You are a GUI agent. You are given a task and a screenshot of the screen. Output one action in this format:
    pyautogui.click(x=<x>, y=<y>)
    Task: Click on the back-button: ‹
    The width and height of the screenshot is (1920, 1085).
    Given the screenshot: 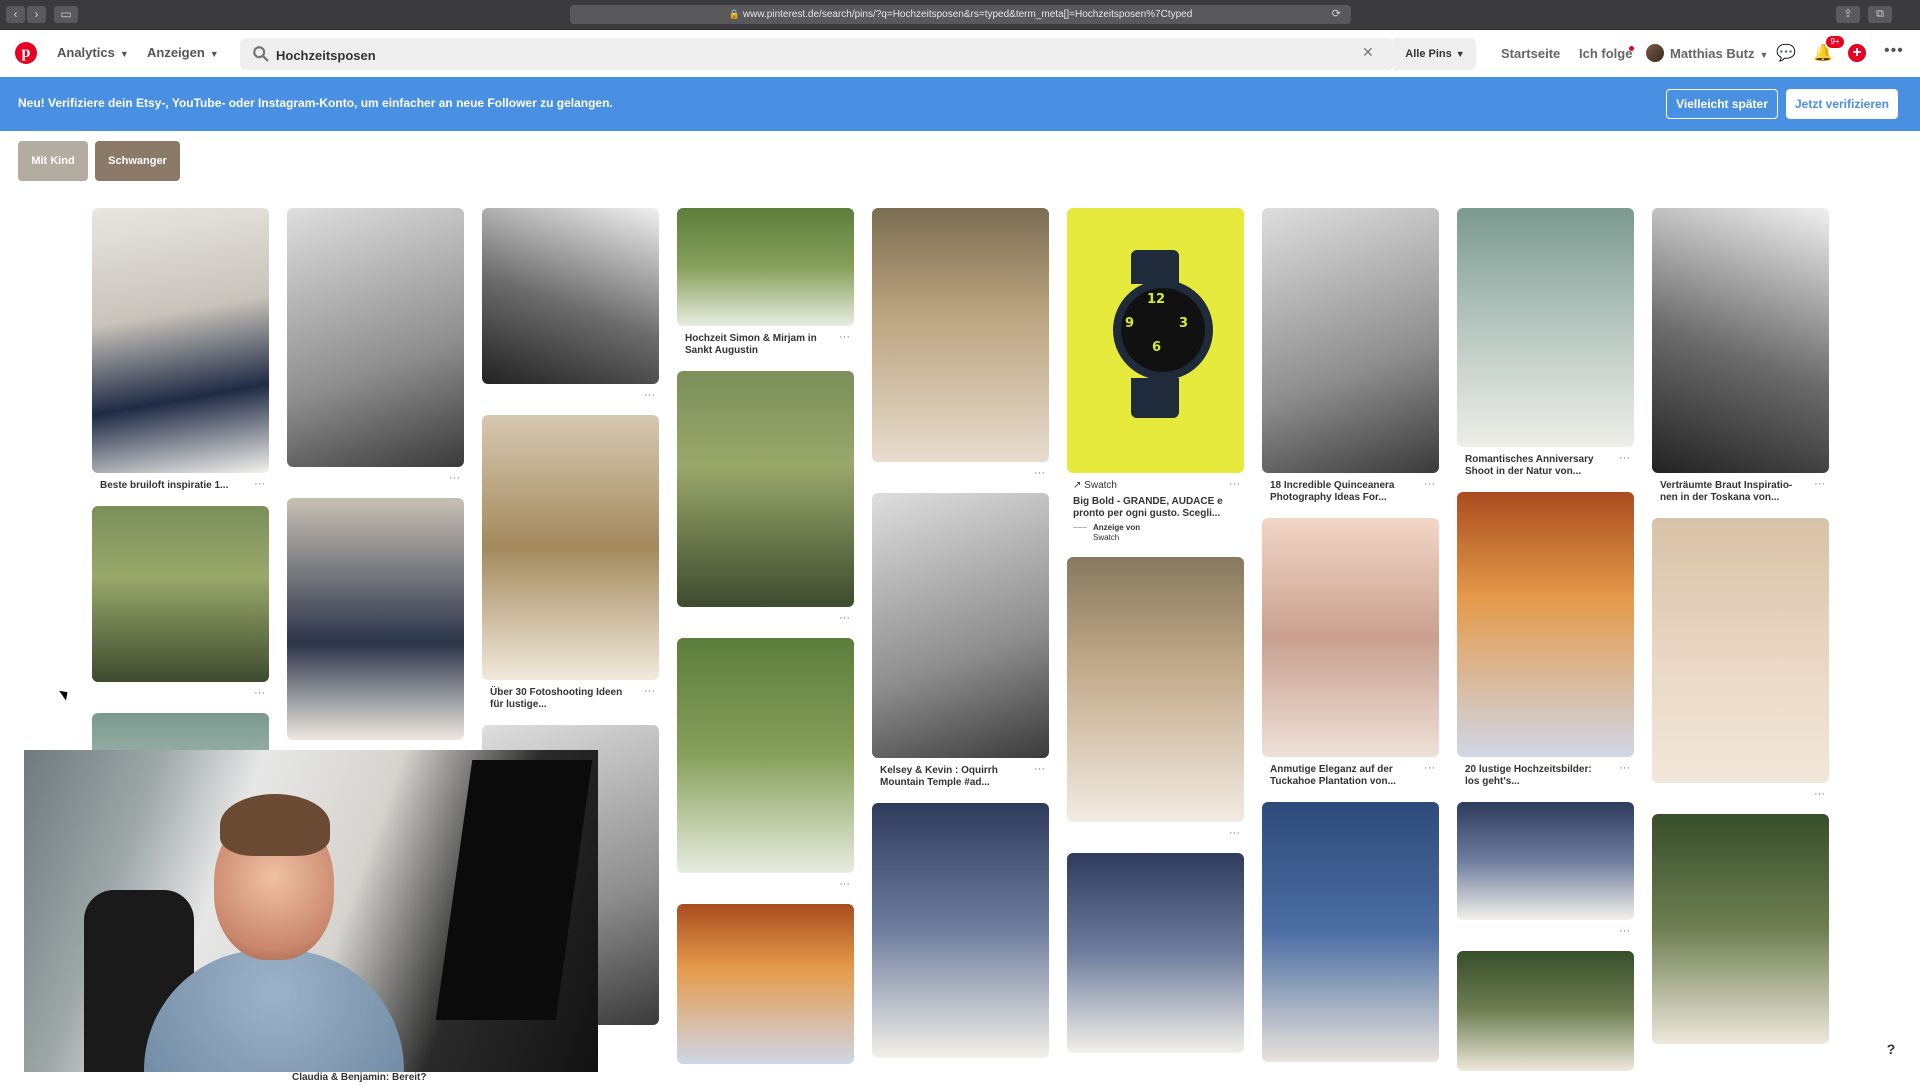 What is the action you would take?
    pyautogui.click(x=15, y=14)
    